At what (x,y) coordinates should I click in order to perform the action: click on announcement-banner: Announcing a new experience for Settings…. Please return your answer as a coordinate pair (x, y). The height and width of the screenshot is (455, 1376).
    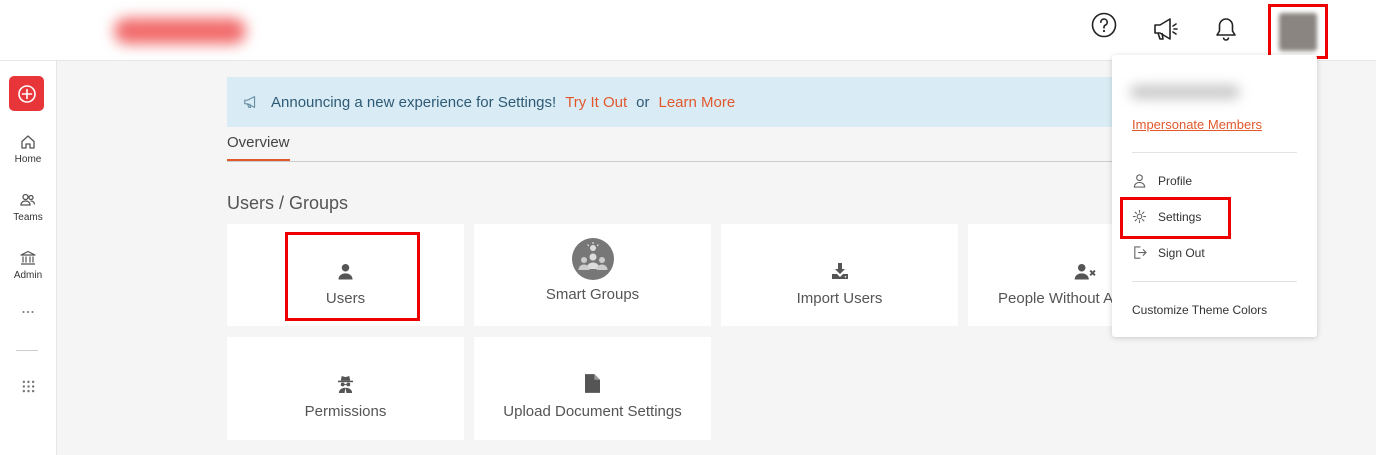
    Looking at the image, I should click on (672, 102).